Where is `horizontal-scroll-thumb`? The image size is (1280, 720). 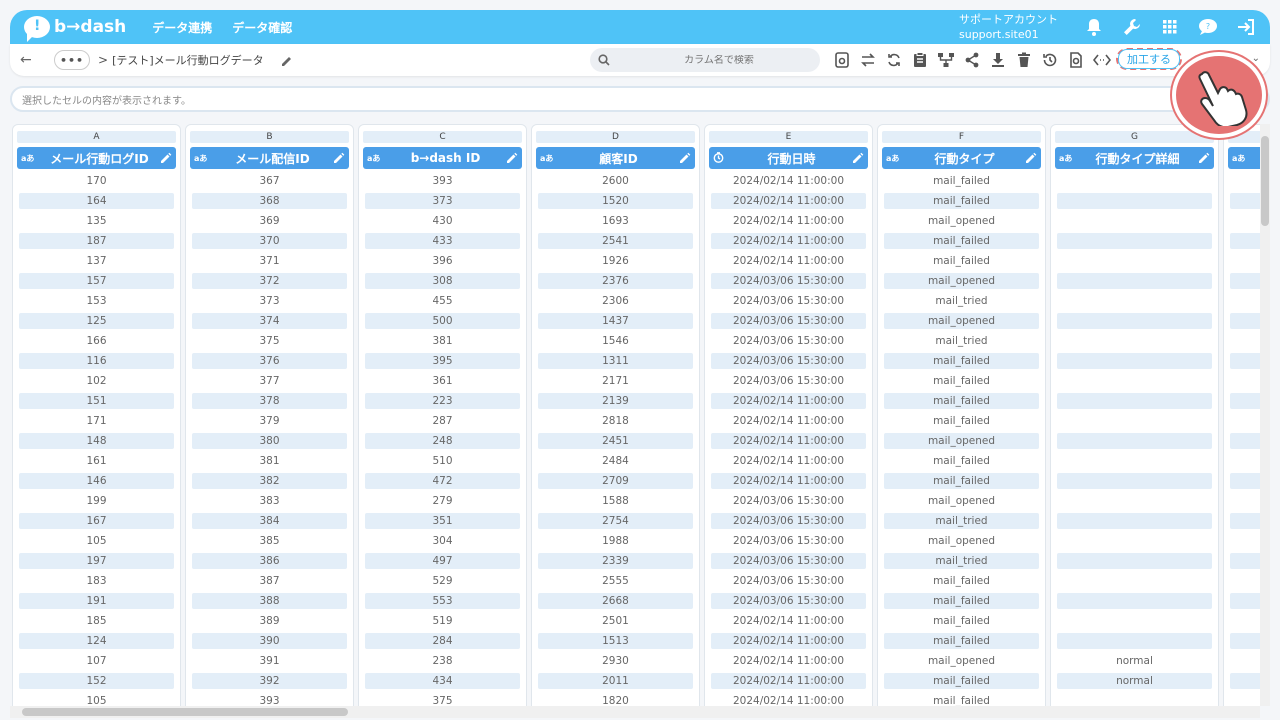 horizontal-scroll-thumb is located at coordinates (185, 712).